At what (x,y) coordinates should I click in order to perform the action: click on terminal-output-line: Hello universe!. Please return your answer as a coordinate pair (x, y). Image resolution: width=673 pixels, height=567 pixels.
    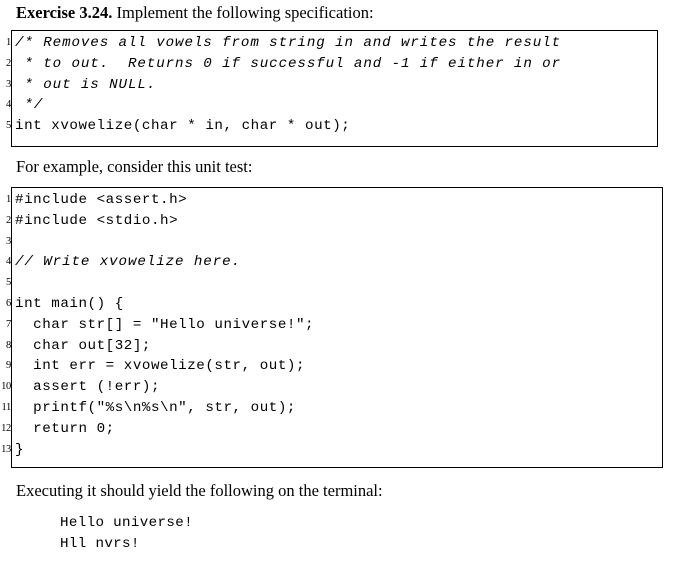
    Looking at the image, I should click on (126, 523).